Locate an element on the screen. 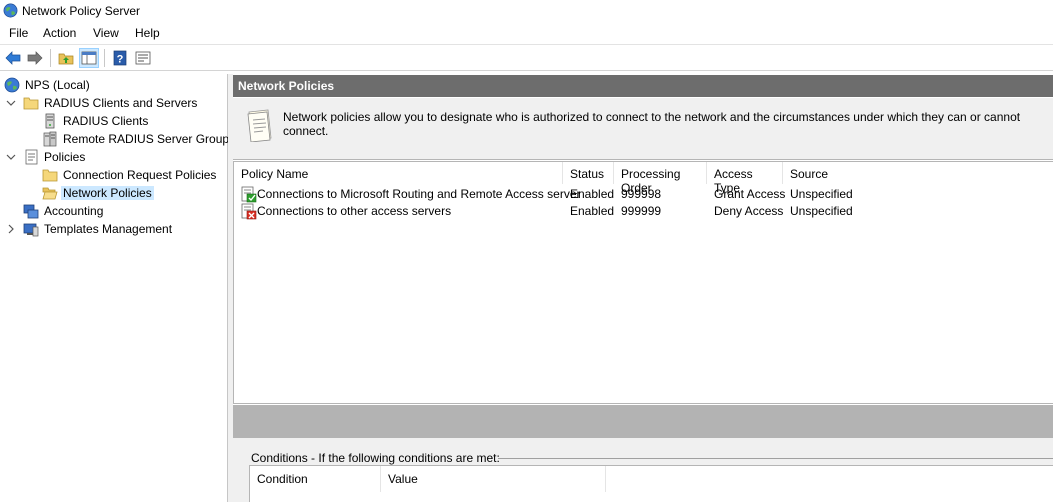 Image resolution: width=1053 pixels, height=502 pixels. tree-label: Accounting is located at coordinates (74, 211).